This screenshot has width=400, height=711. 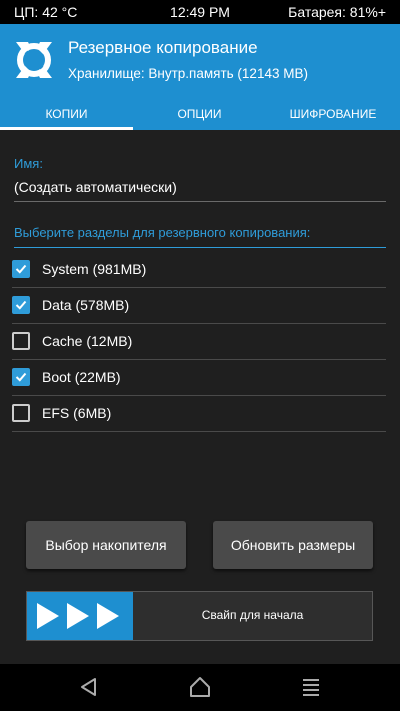 I want to click on status-bar: ЦП: 42 °C 12:49 PM Батарея: 81%+, so click(x=200, y=12).